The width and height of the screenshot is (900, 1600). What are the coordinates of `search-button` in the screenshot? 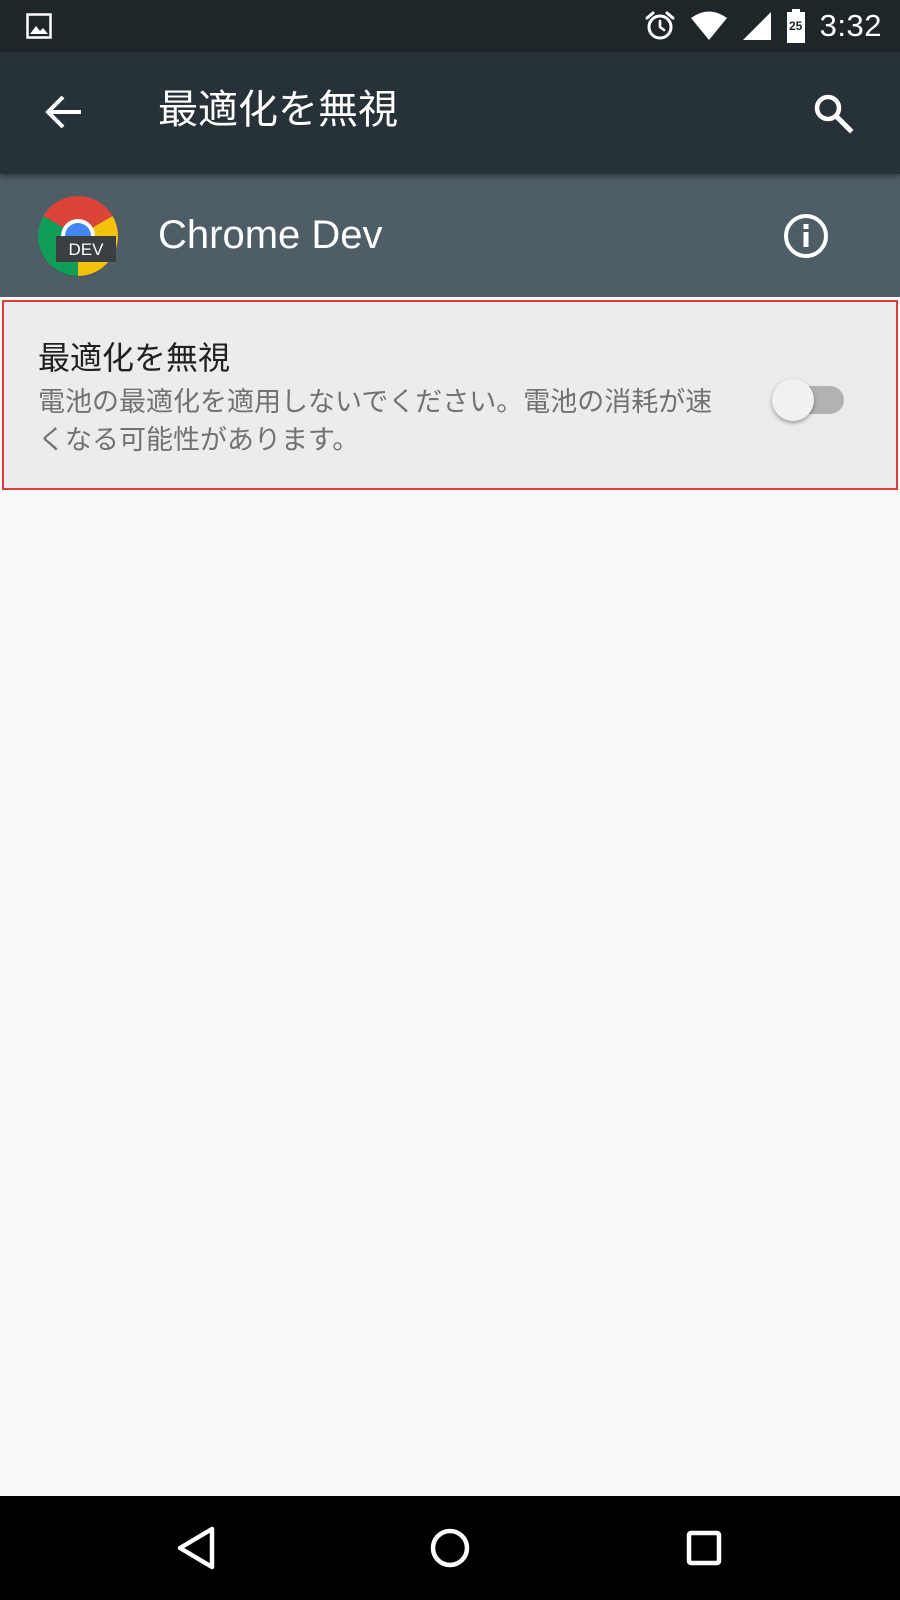 It's located at (833, 113).